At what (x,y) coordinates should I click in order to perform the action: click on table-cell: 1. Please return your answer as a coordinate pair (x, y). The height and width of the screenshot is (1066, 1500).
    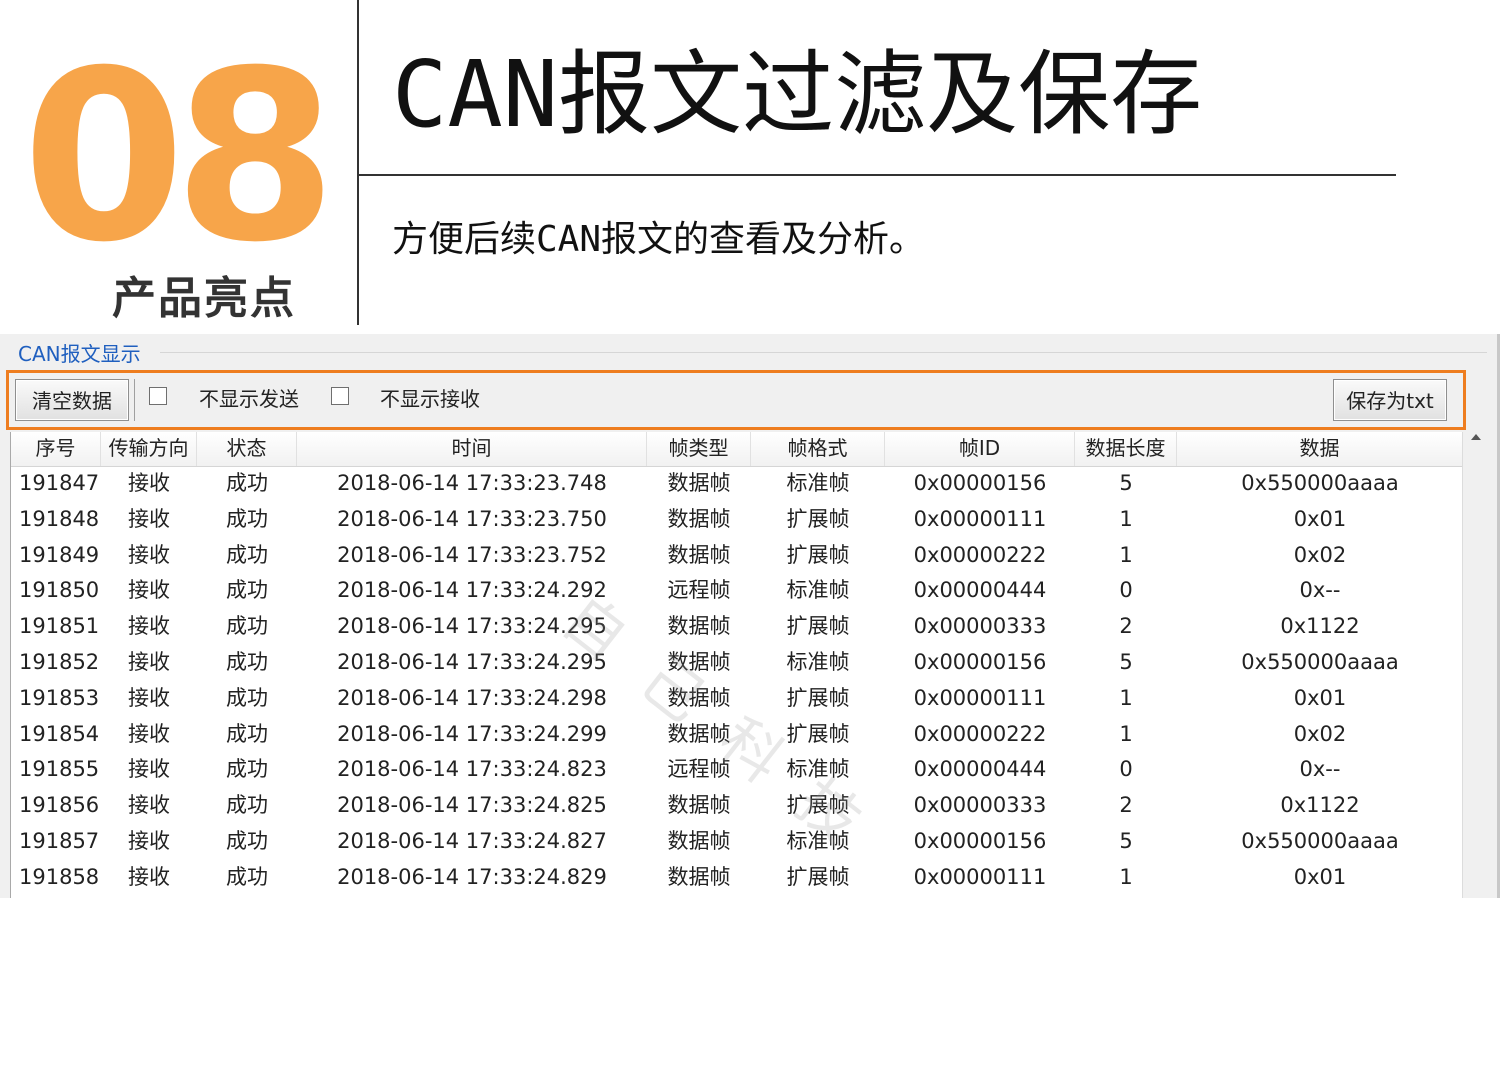
    Looking at the image, I should click on (1126, 697).